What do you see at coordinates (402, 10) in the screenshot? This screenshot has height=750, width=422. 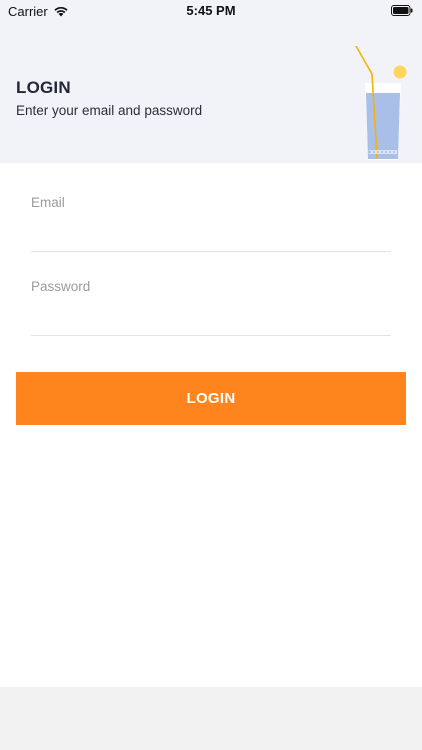 I see `battery-icon` at bounding box center [402, 10].